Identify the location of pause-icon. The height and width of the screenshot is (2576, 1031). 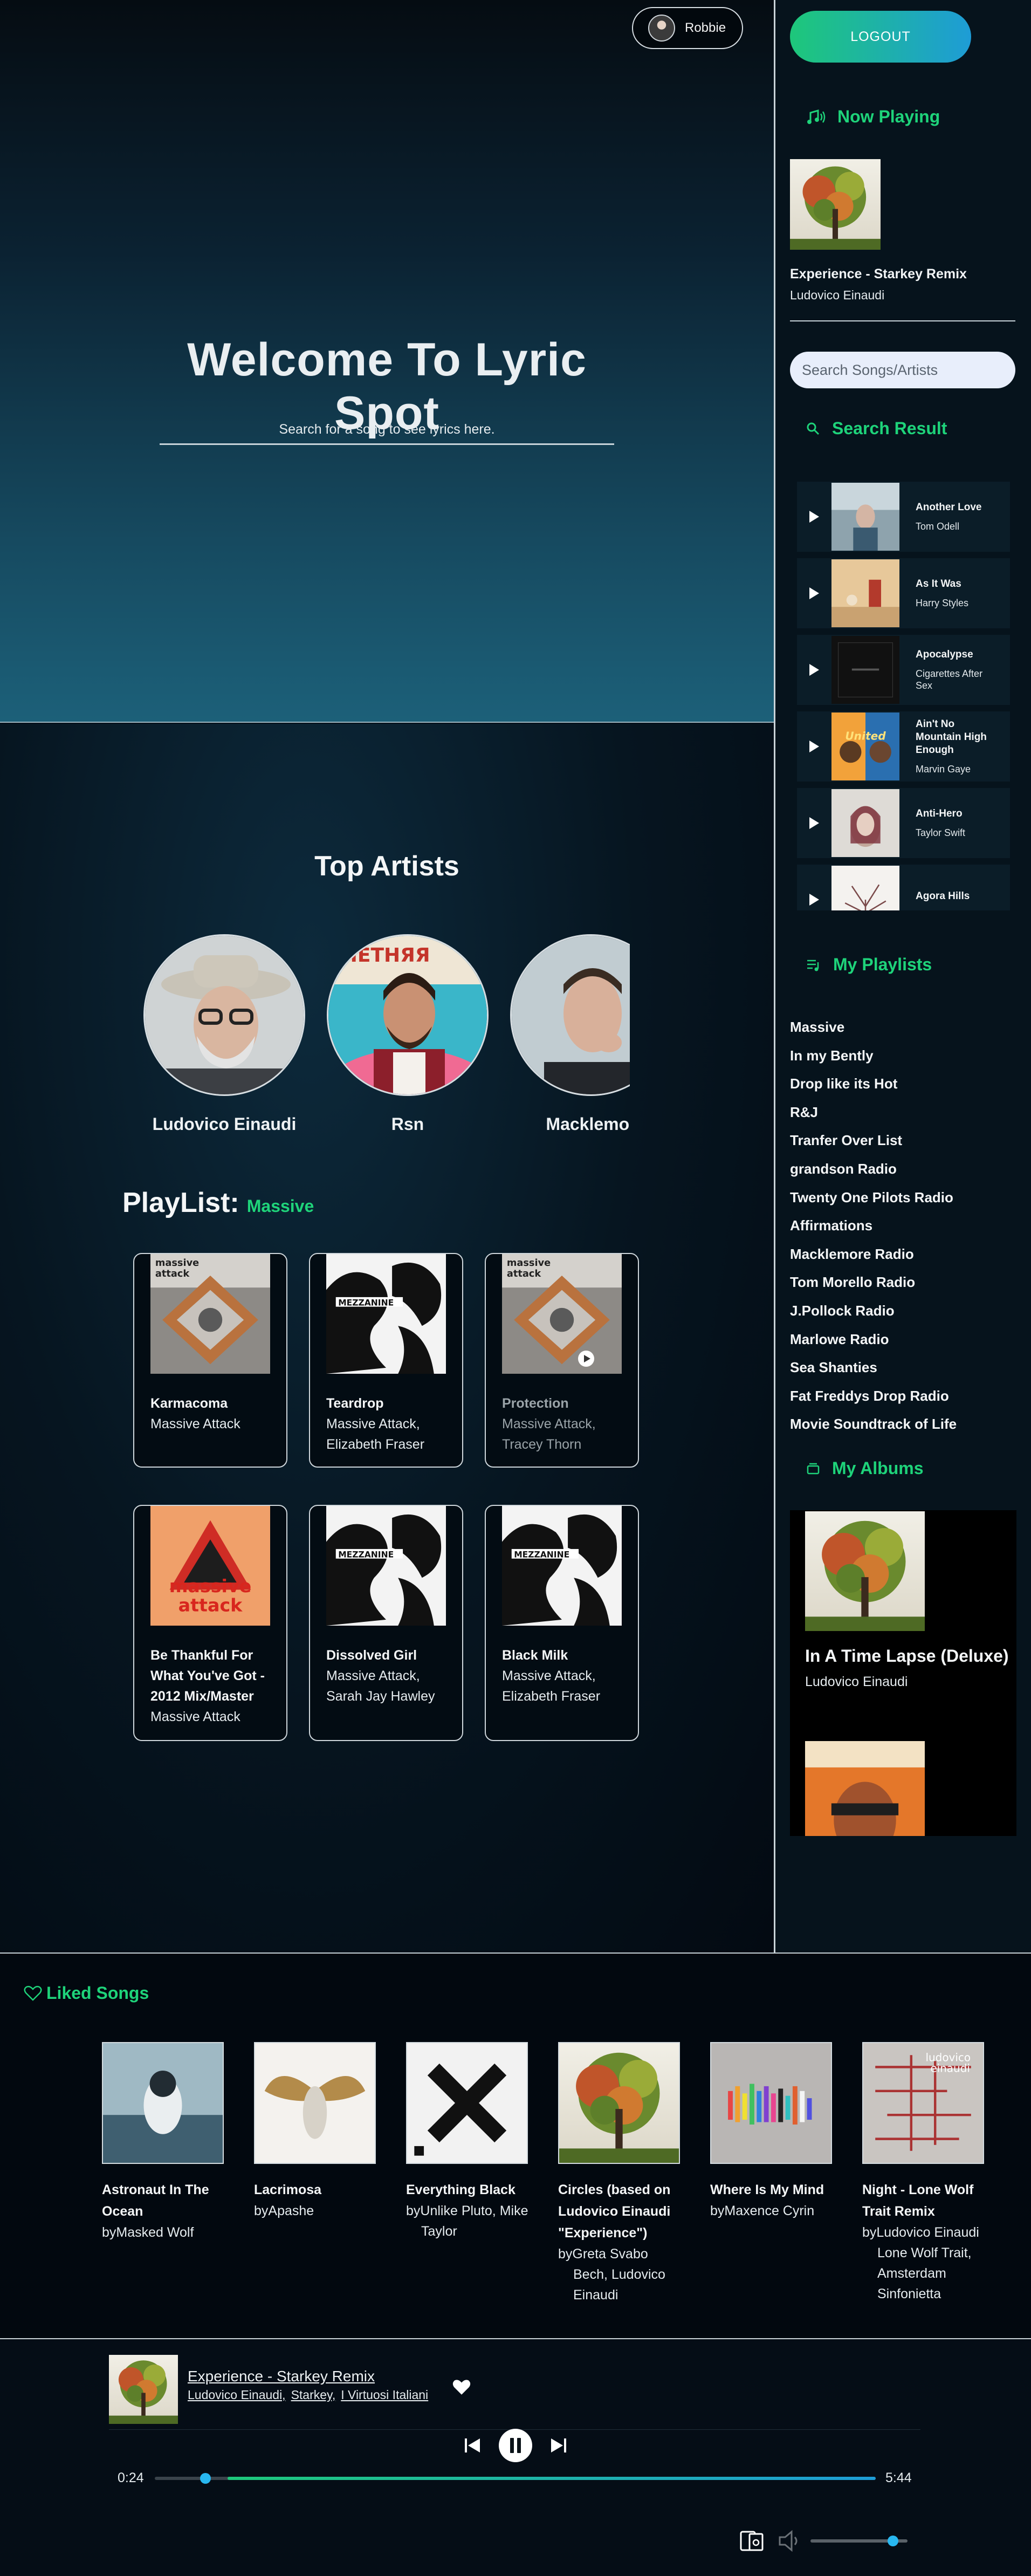
(515, 2445).